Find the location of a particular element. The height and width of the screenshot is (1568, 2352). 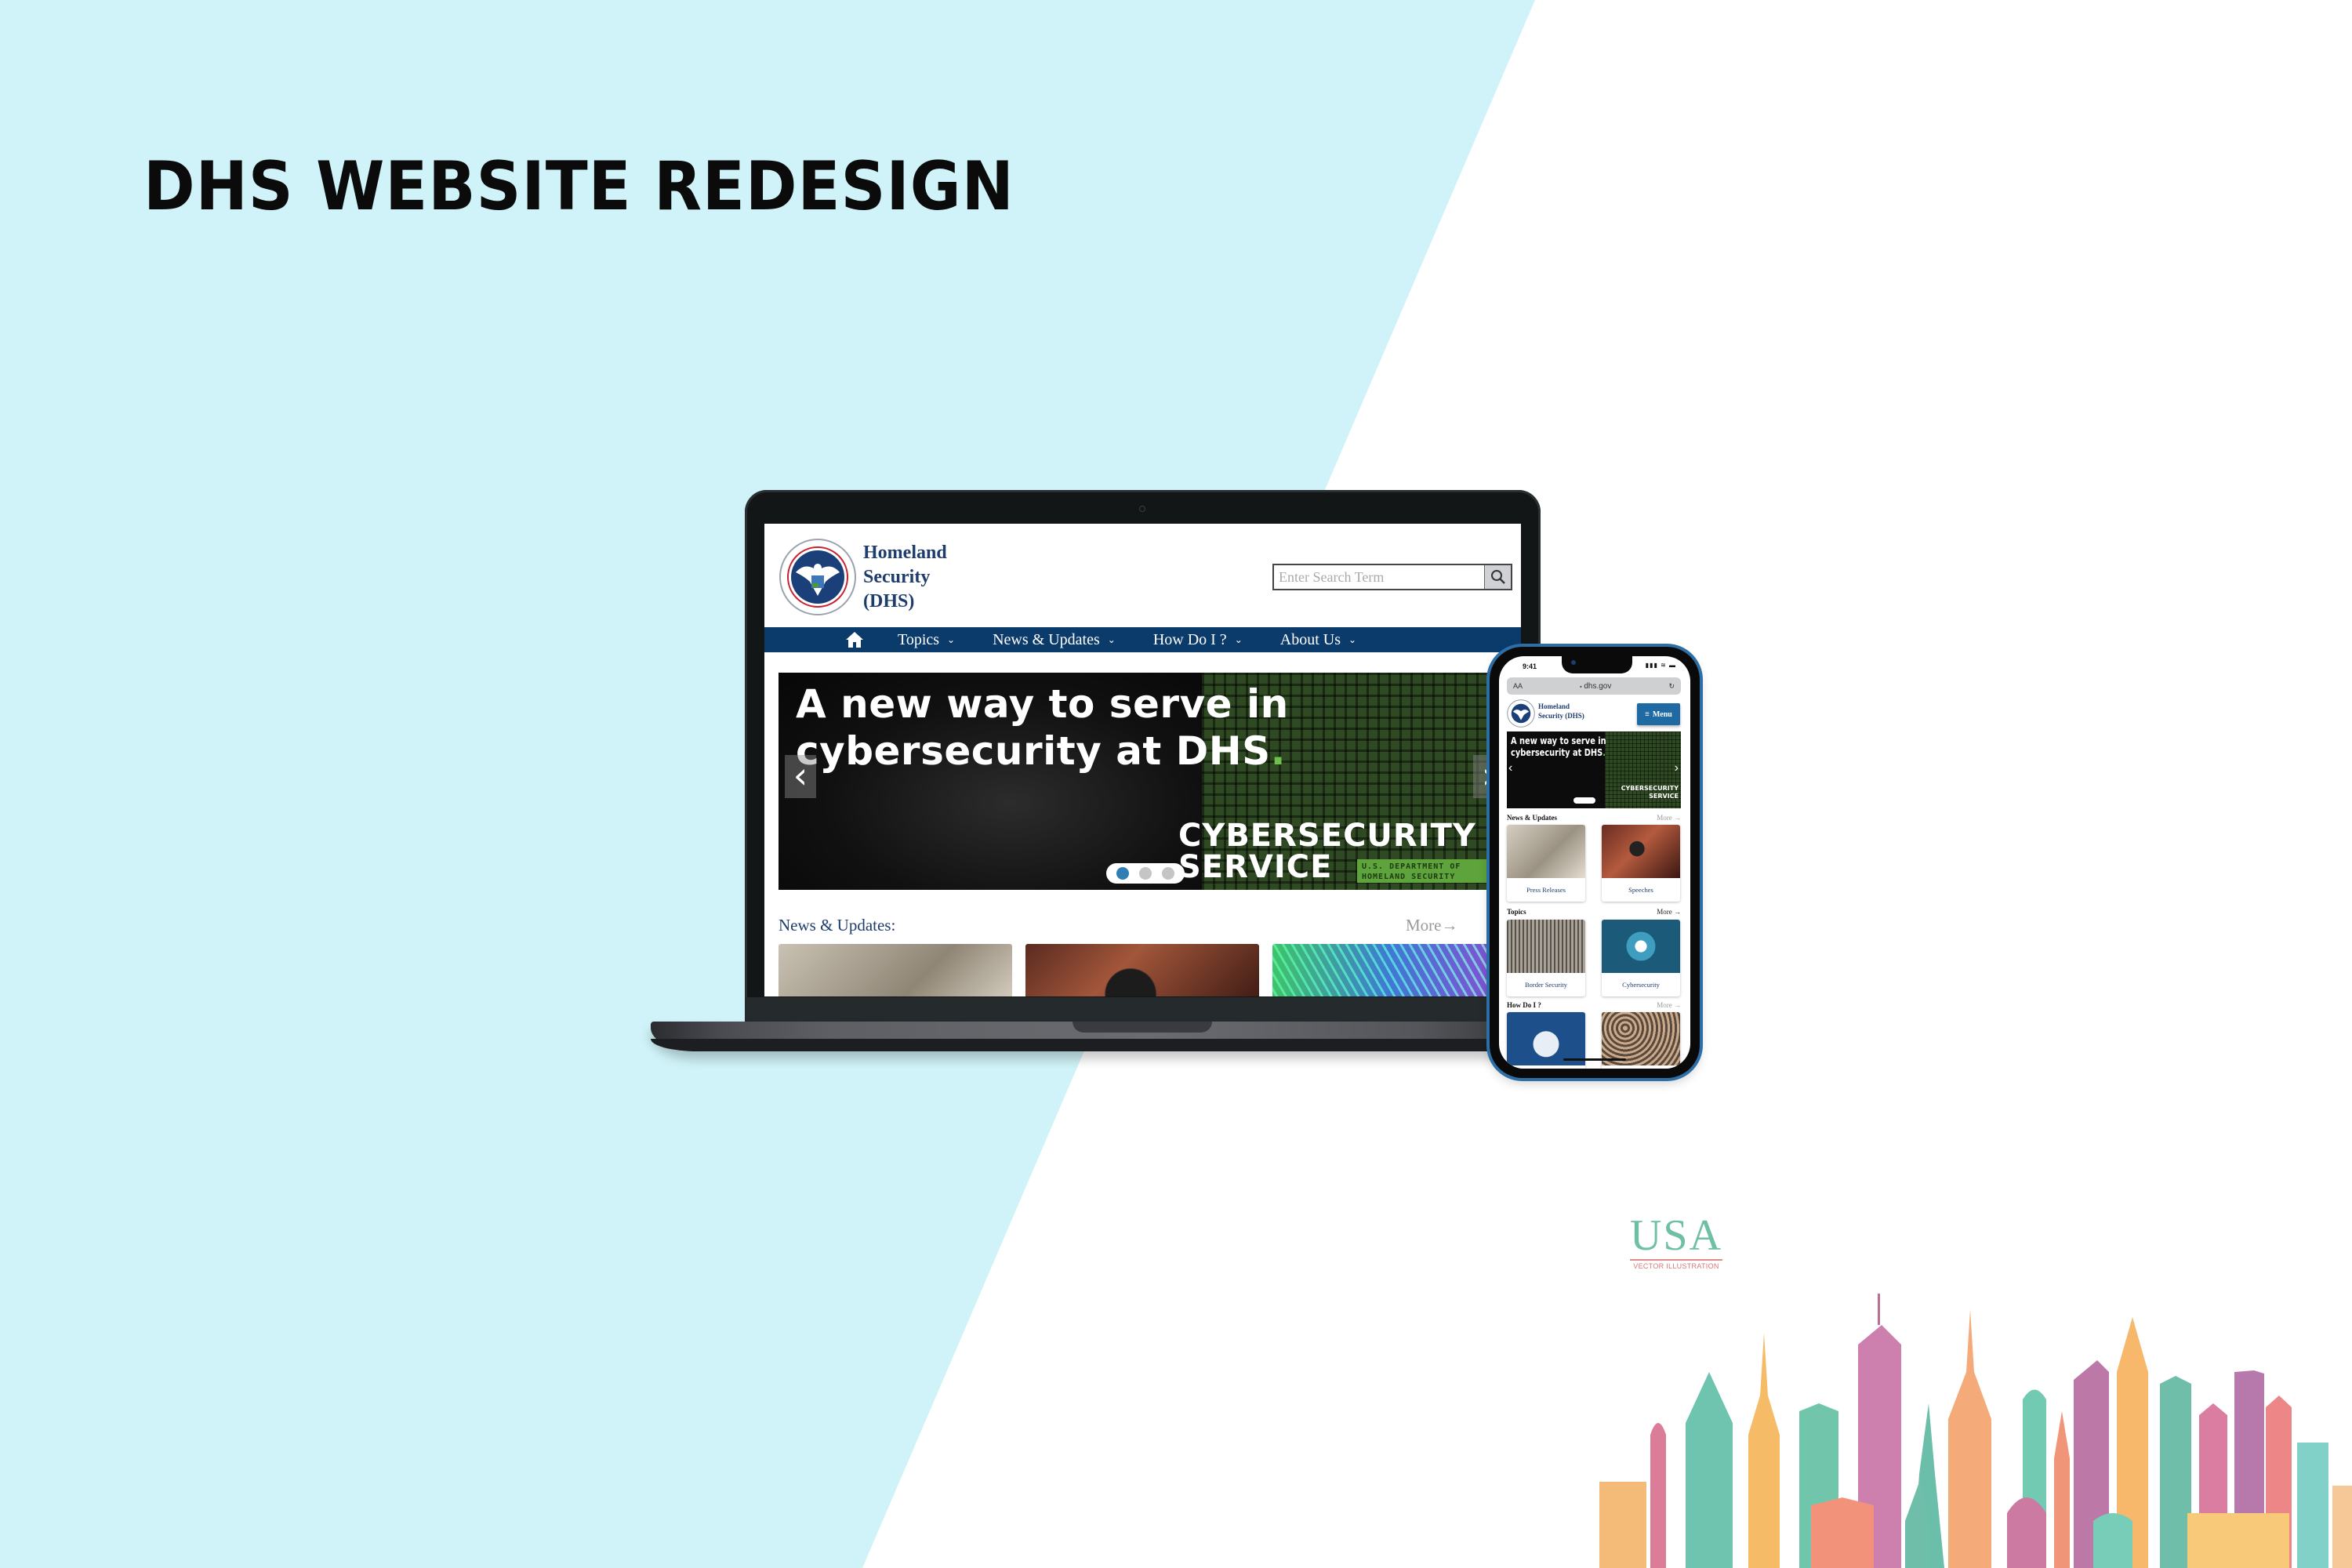

section-heading: How Do I ? is located at coordinates (1524, 1005).